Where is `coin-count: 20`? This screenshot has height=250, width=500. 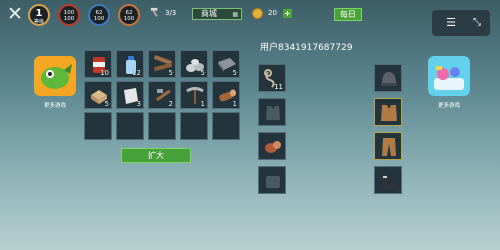
coin-count: 20 is located at coordinates (272, 13).